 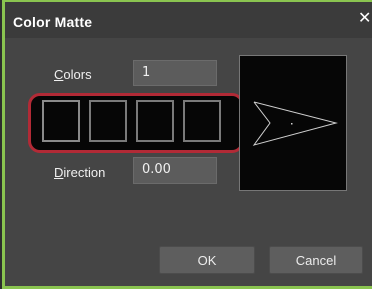 What do you see at coordinates (175, 73) in the screenshot?
I see `colors-count-field: 1` at bounding box center [175, 73].